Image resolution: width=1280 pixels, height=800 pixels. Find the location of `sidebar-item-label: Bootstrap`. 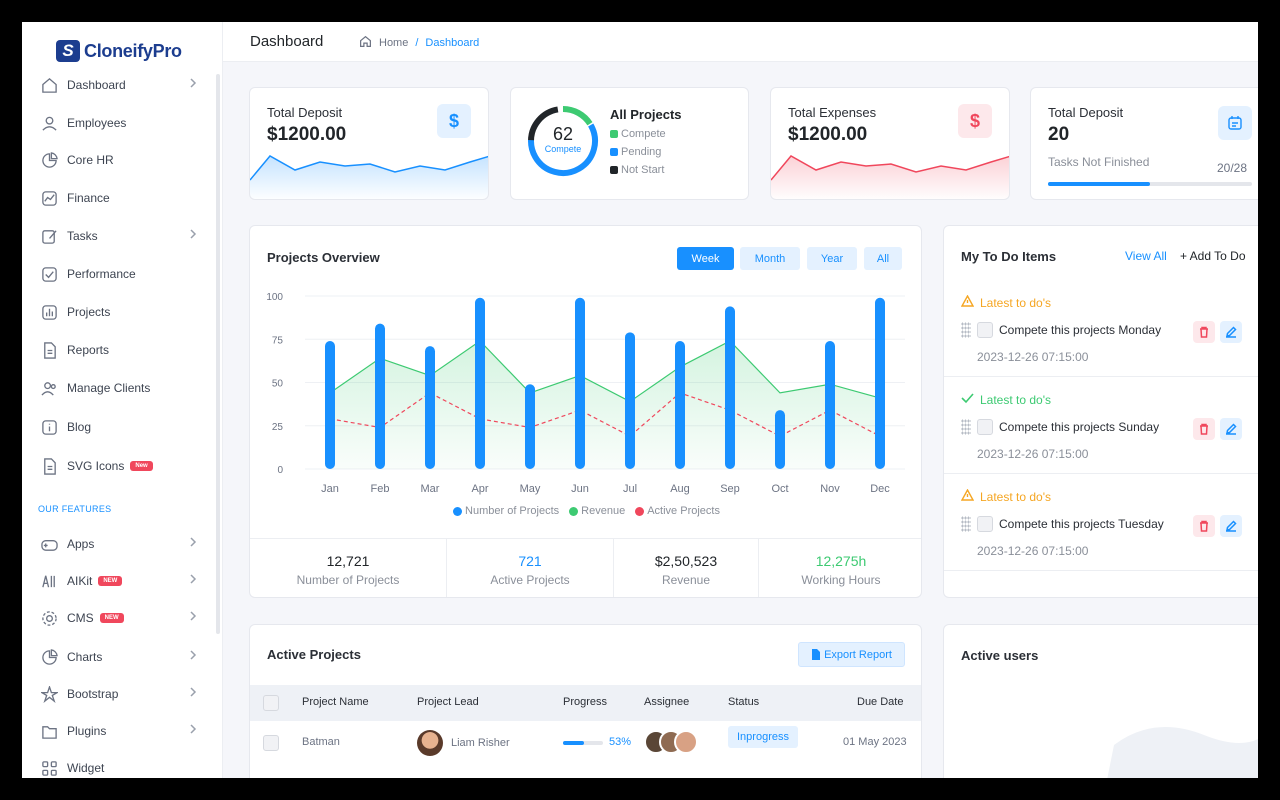

sidebar-item-label: Bootstrap is located at coordinates (93, 694).